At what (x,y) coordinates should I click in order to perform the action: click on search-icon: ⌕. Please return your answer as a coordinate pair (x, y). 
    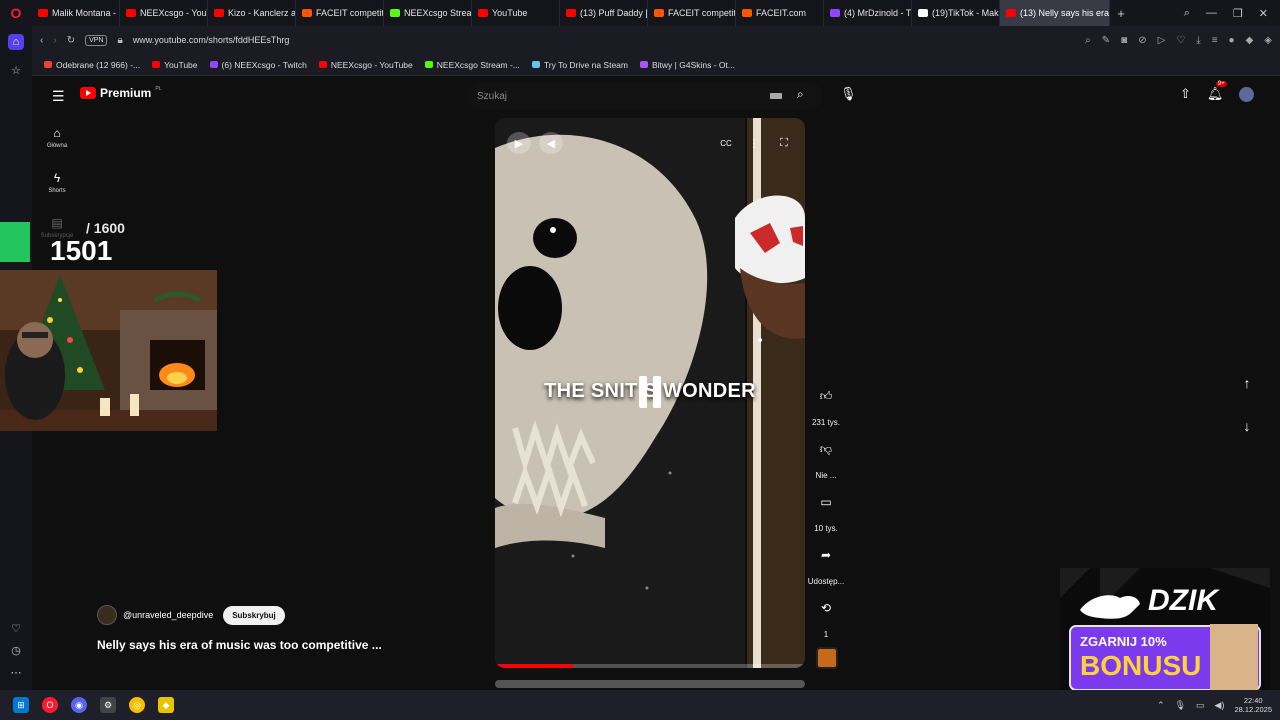
    Looking at the image, I should click on (1088, 40).